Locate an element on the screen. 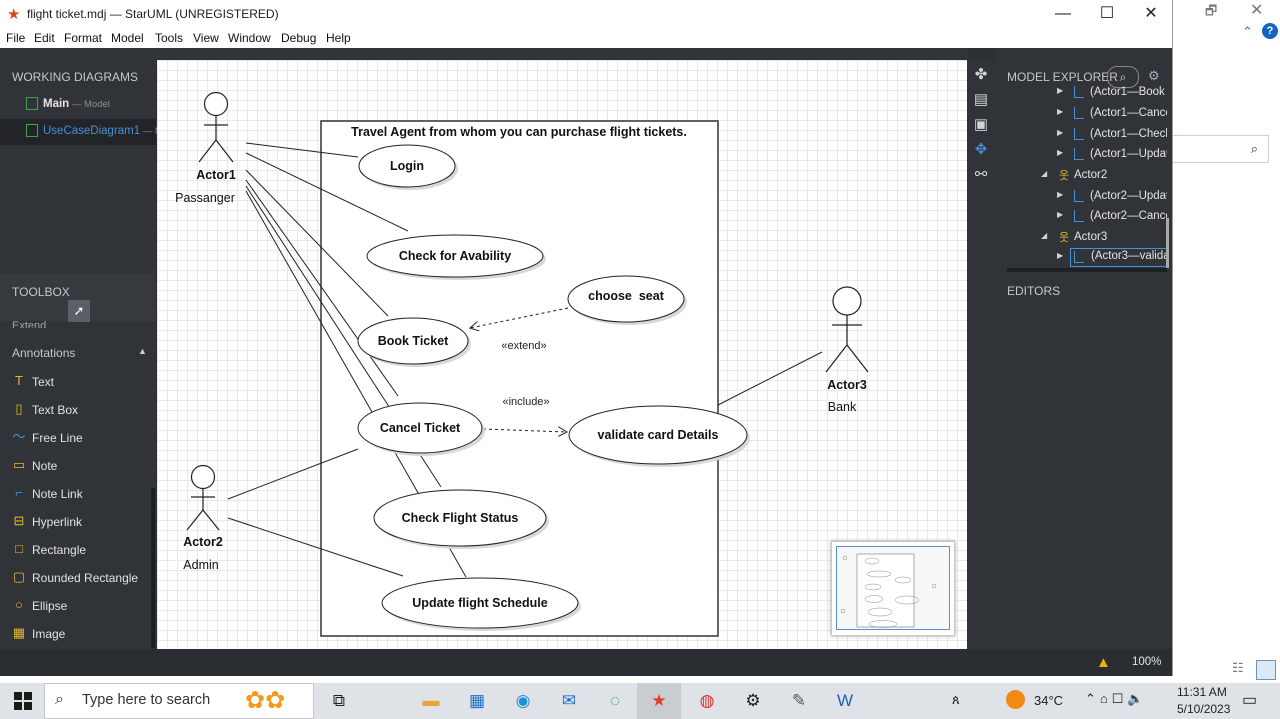  maximize-button: ☐ is located at coordinates (1107, 14).